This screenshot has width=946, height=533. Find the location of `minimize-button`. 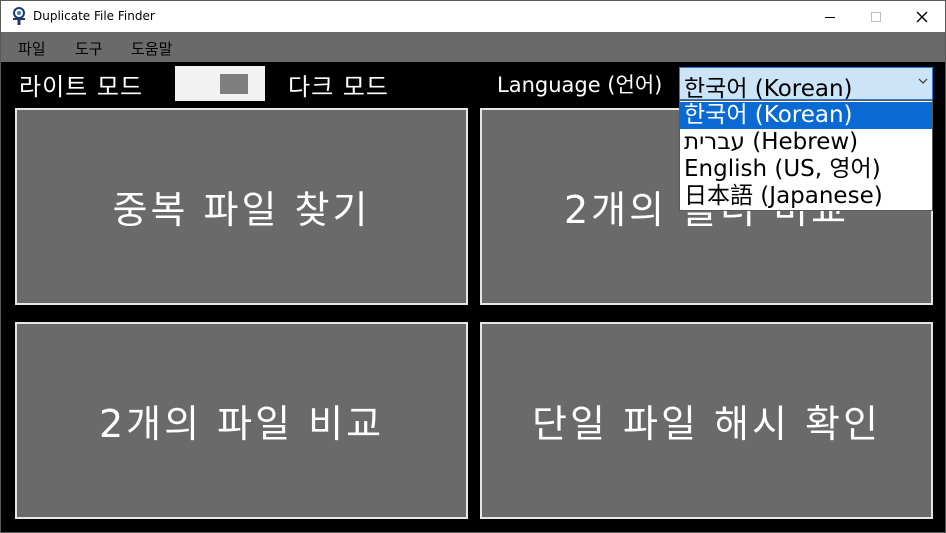

minimize-button is located at coordinates (830, 16).